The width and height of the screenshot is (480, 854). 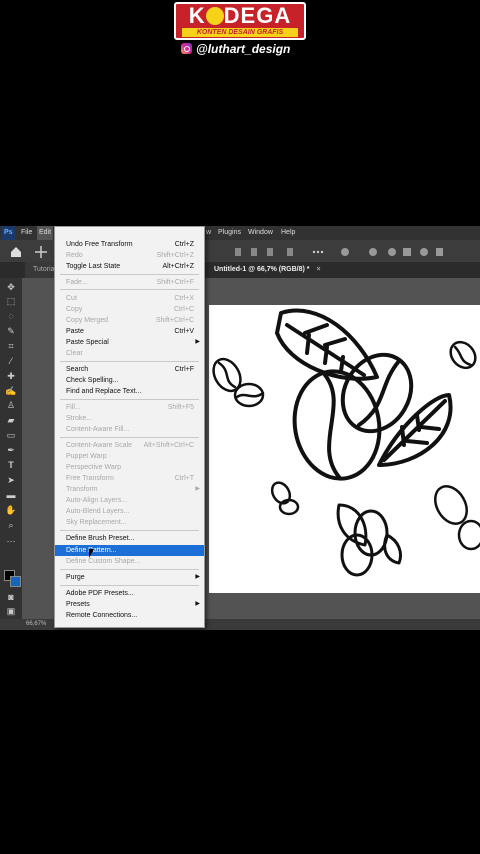 What do you see at coordinates (41, 252) in the screenshot?
I see `move-icon` at bounding box center [41, 252].